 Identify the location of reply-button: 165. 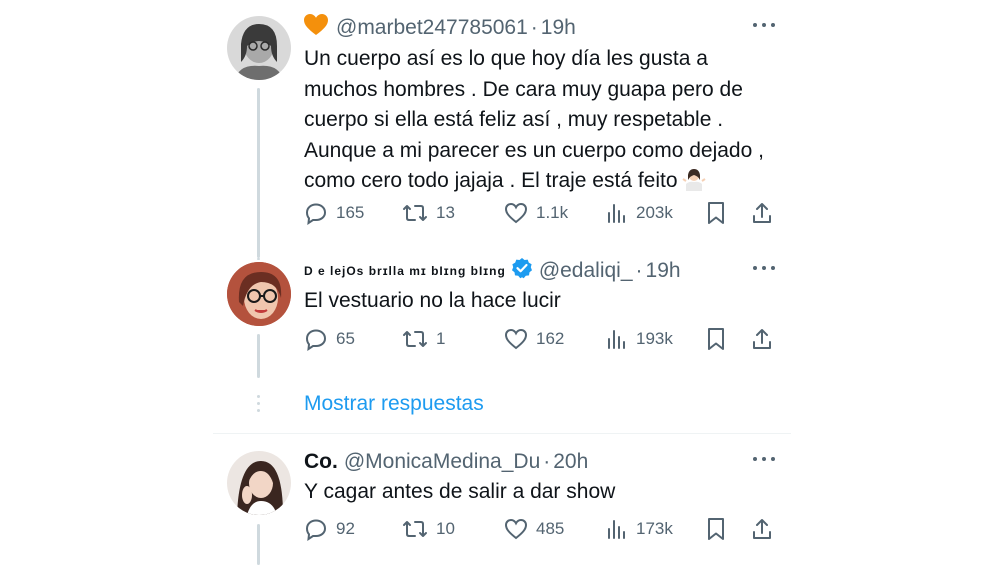
(334, 213).